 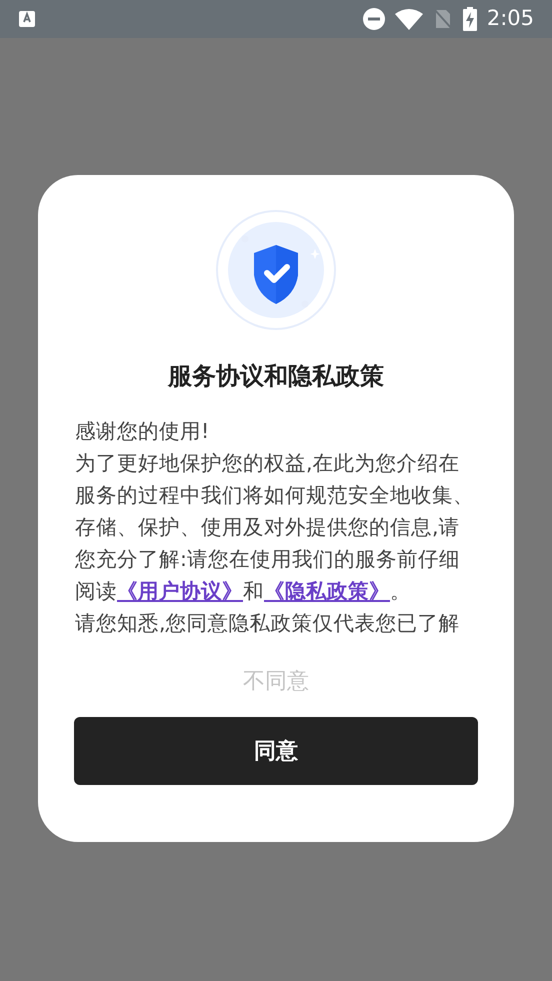 What do you see at coordinates (510, 18) in the screenshot?
I see `clock-time: 2:05` at bounding box center [510, 18].